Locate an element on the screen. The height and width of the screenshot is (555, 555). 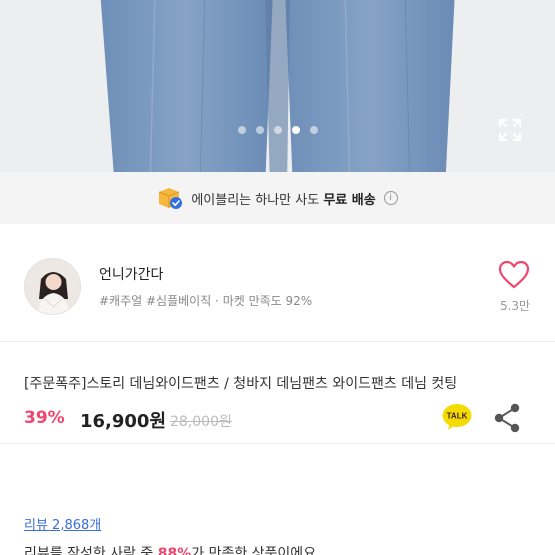
seller-tags: #캐주얼 #심플베이직 · 마켓 만족도 92% is located at coordinates (206, 301).